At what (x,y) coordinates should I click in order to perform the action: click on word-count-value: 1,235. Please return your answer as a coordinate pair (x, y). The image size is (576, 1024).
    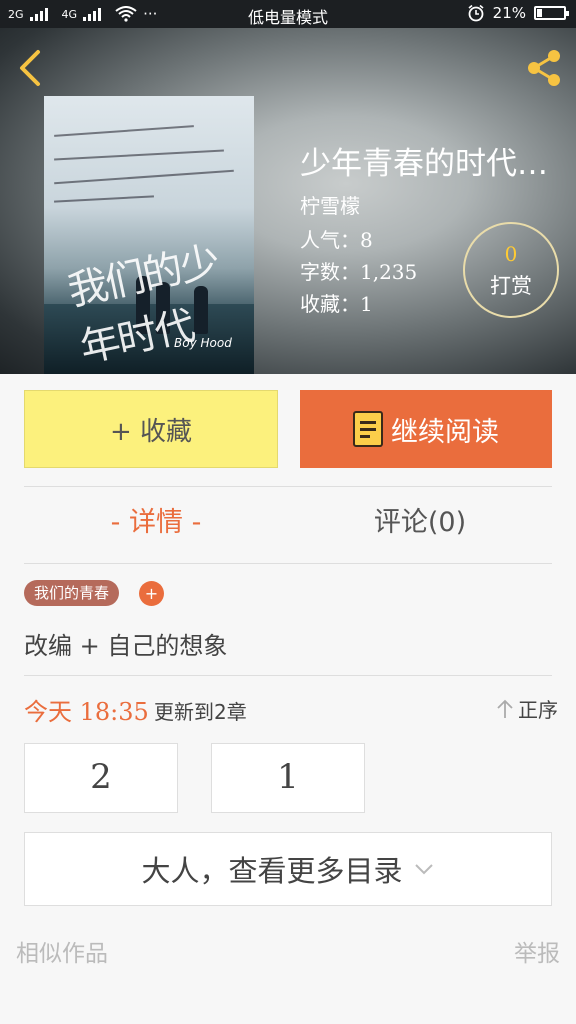
    Looking at the image, I should click on (389, 272).